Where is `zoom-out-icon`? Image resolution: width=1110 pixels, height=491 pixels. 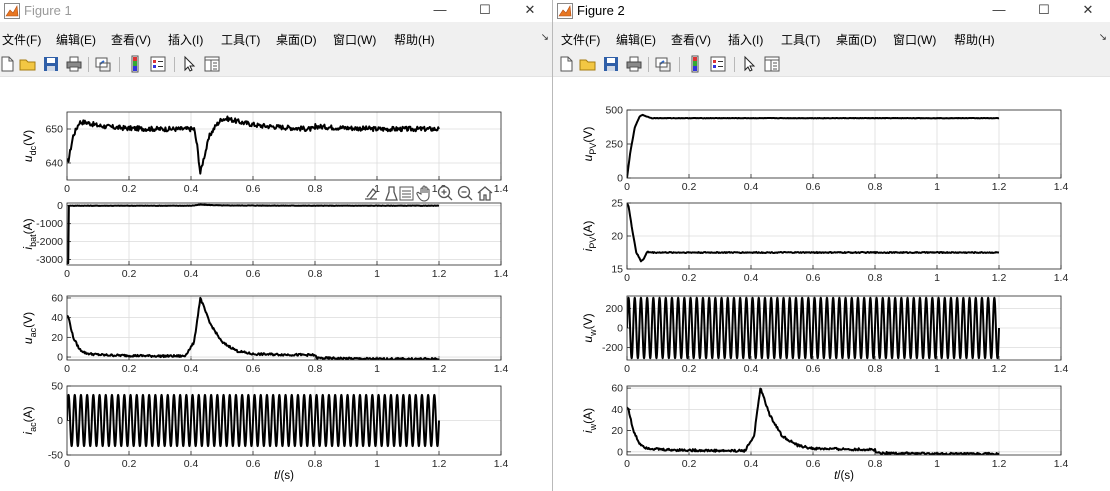
zoom-out-icon is located at coordinates (465, 193).